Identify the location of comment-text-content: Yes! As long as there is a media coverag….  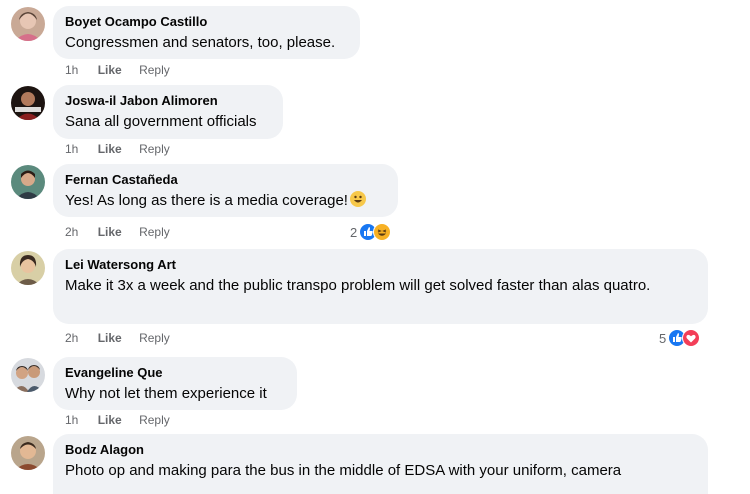
(206, 200).